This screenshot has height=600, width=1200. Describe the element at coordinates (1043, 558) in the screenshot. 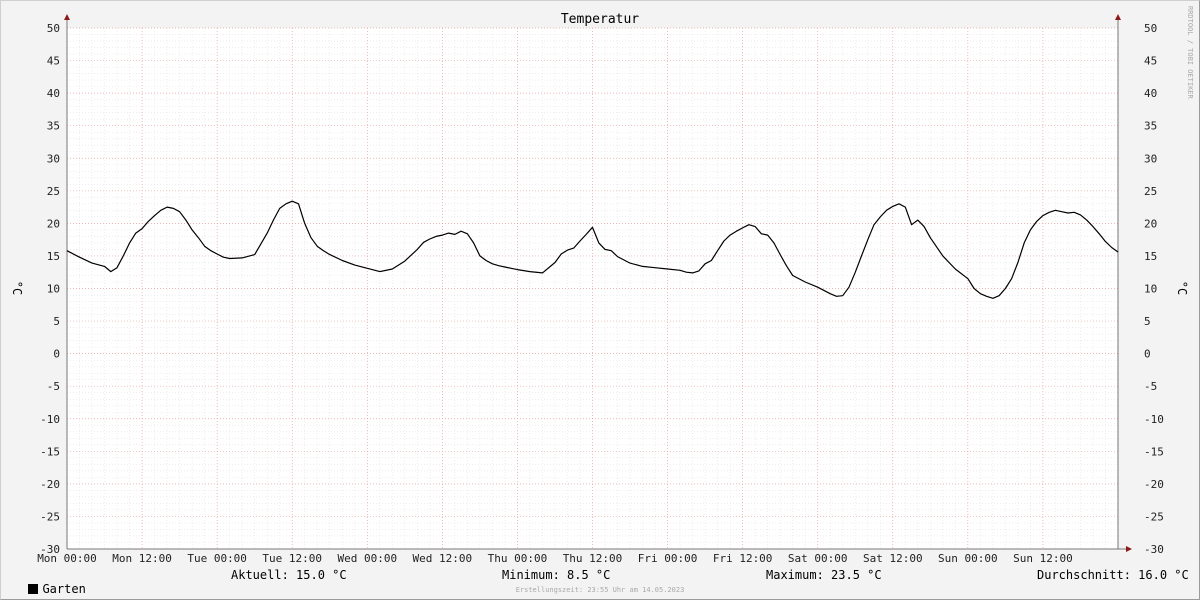

I see `x-tick-label: Sun 12:00` at that location.